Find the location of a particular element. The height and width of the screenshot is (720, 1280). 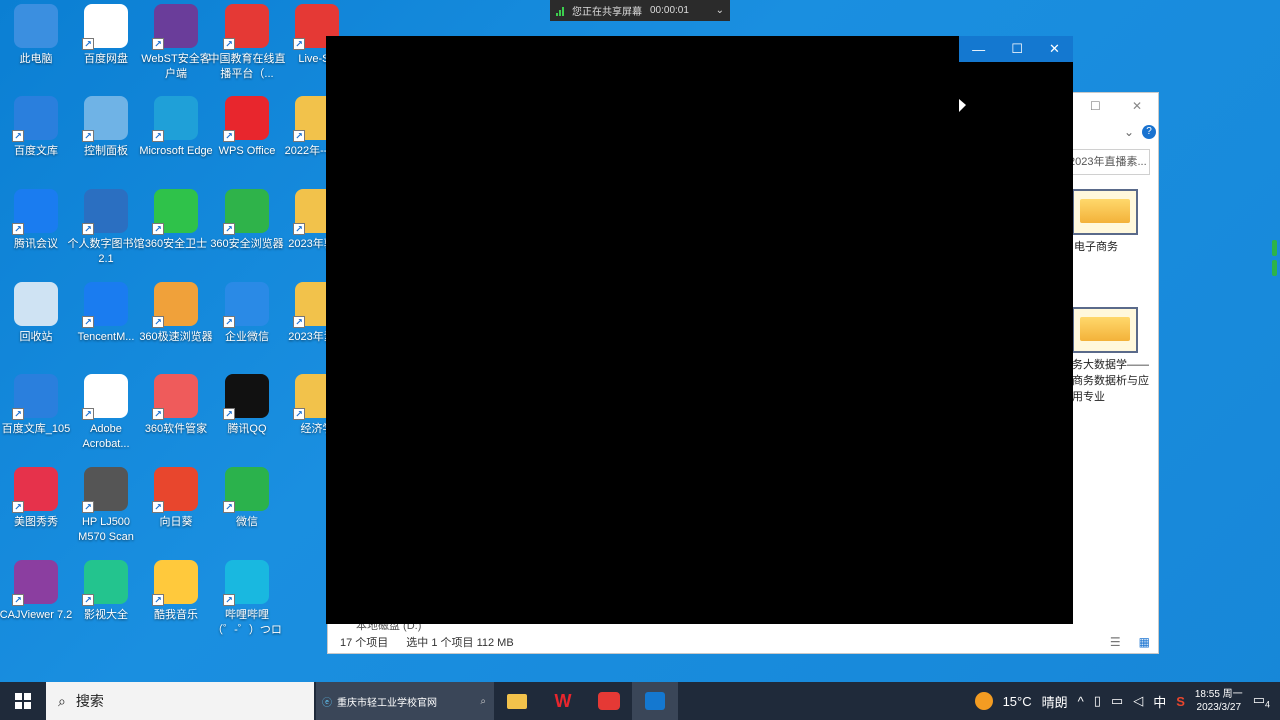

screen-share-bar: 您正在共享屏幕 00:00:01 ⌄ is located at coordinates (640, 10).